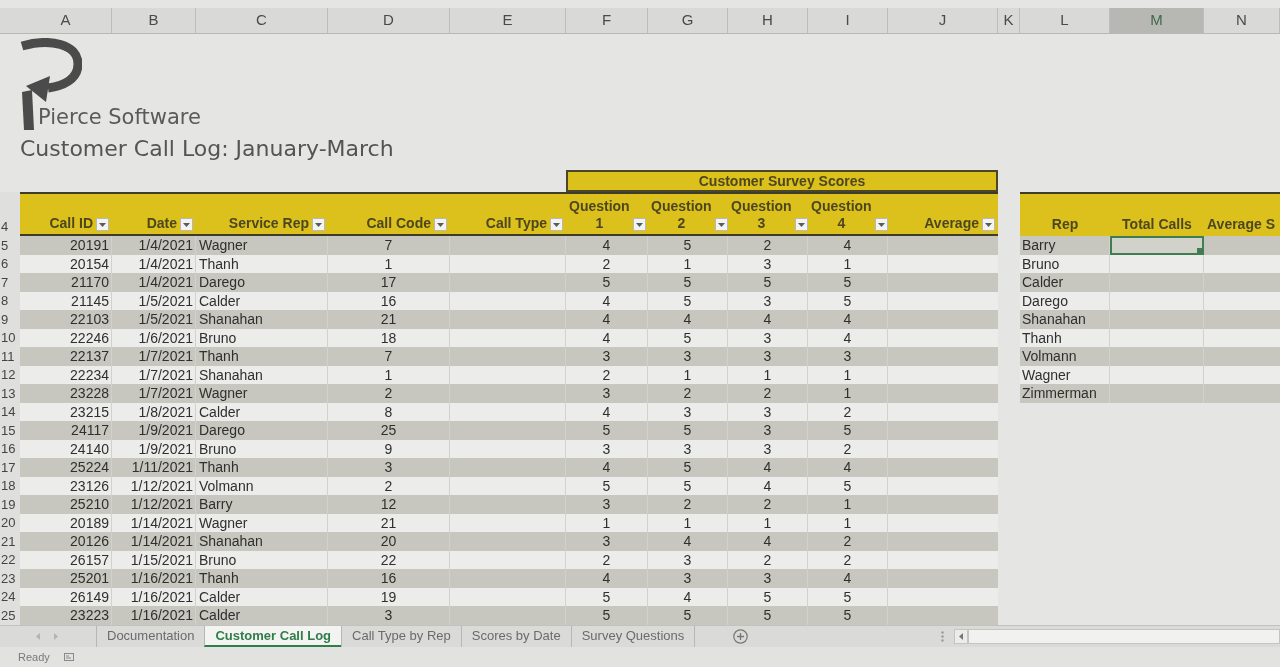 The width and height of the screenshot is (1280, 667). I want to click on table-cell: 21, so click(389, 319).